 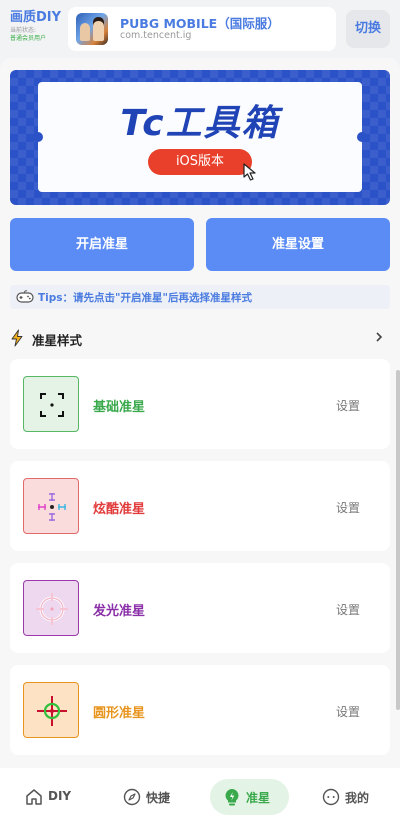 What do you see at coordinates (51, 404) in the screenshot?
I see `basic-crosshair-icon` at bounding box center [51, 404].